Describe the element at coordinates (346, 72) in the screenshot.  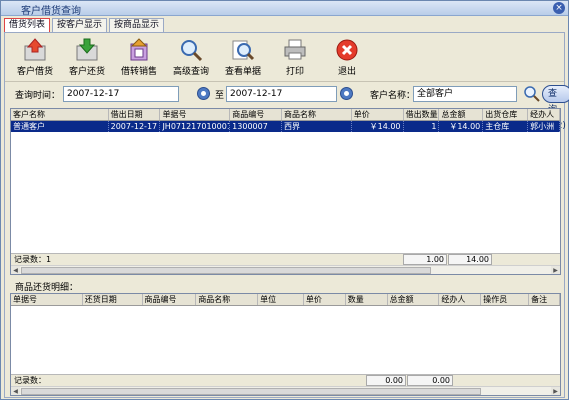
I see `exit-label: 退出` at that location.